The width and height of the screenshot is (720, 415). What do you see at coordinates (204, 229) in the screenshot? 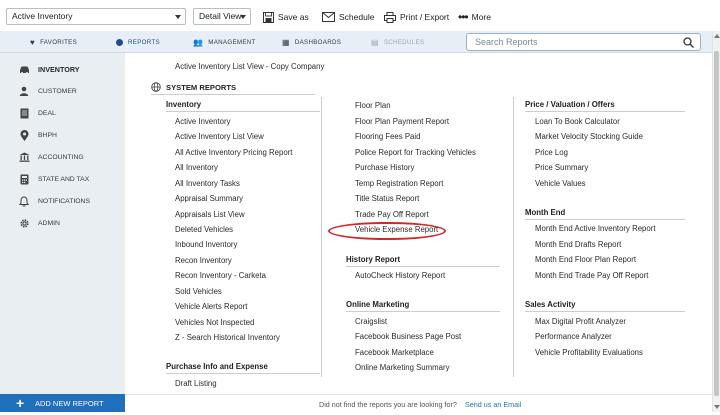
I see `report-link: Deleted Vehicles` at bounding box center [204, 229].